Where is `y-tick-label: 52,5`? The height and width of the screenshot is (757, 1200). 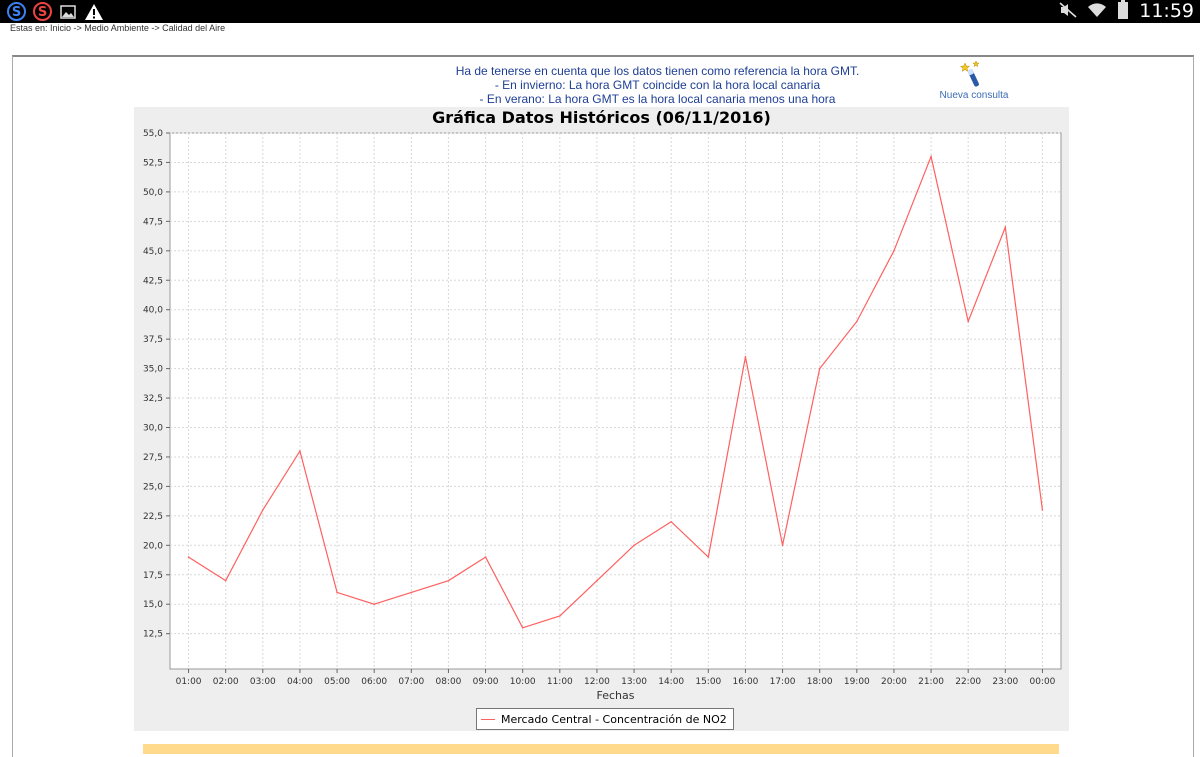 y-tick-label: 52,5 is located at coordinates (153, 163).